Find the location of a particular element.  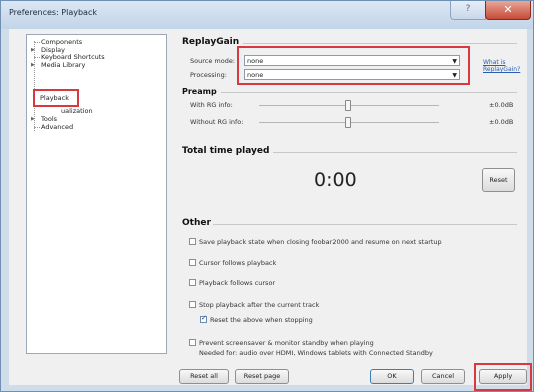

close-button: ✕ is located at coordinates (508, 10).